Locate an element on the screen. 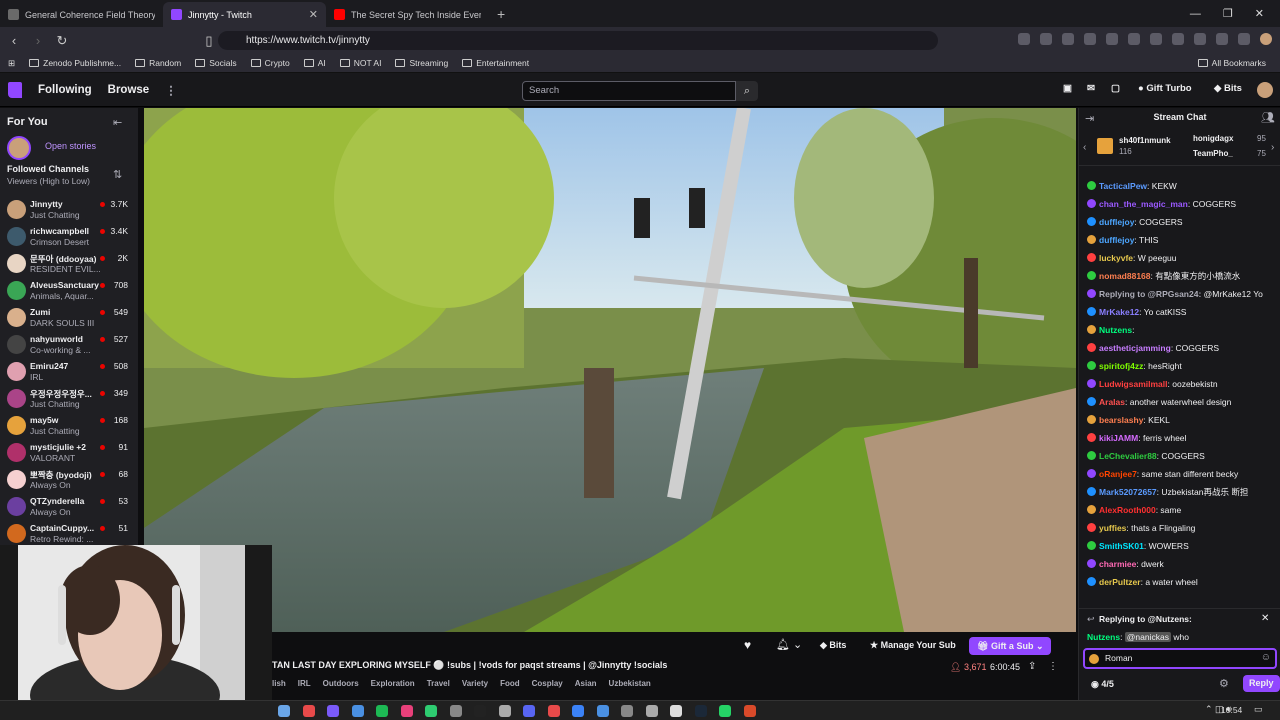 Image resolution: width=1280 pixels, height=720 pixels. bits-button: ◆ Bits is located at coordinates (1228, 88).